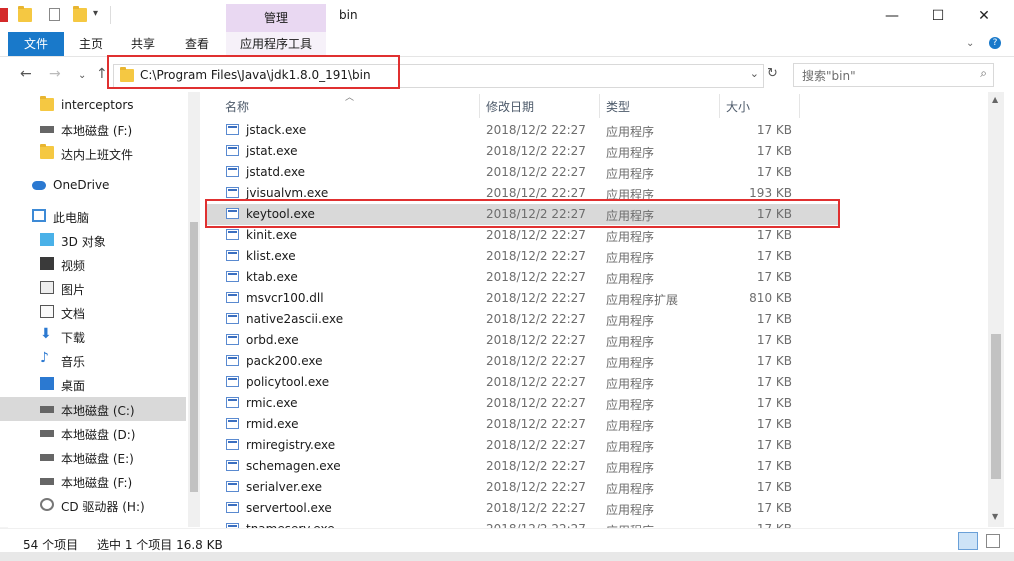  What do you see at coordinates (523, 235) in the screenshot?
I see `file-row: kinit.exe 2018/12/2 22:27 应用程序 17 KB` at bounding box center [523, 235].